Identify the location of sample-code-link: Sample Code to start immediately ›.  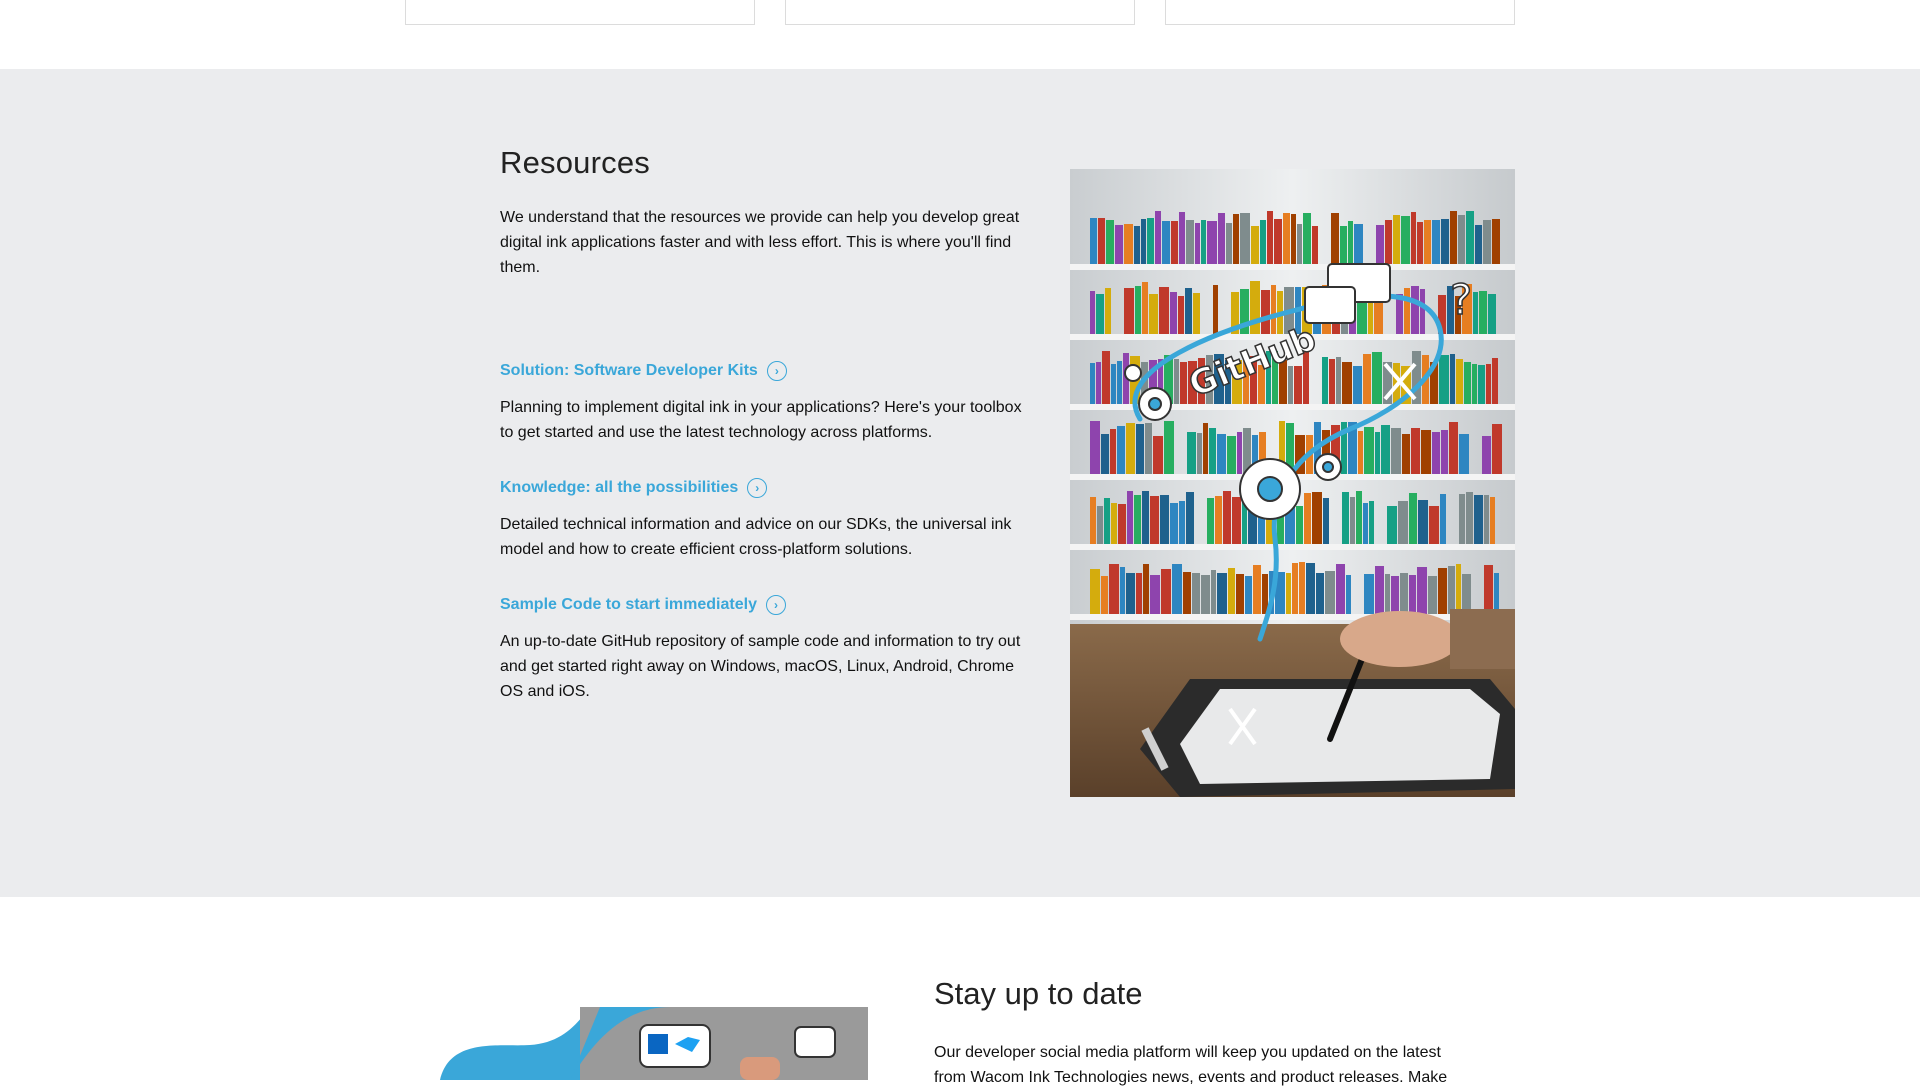
(770, 605).